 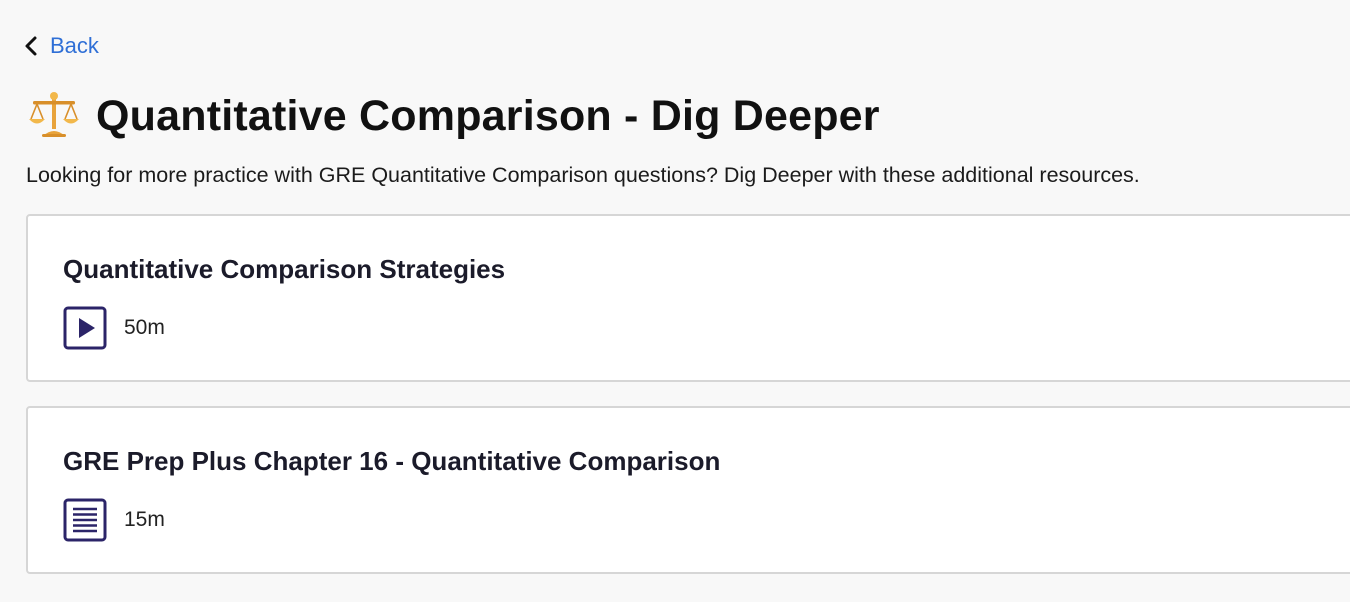 I want to click on resource-meta: 15m, so click(x=114, y=520).